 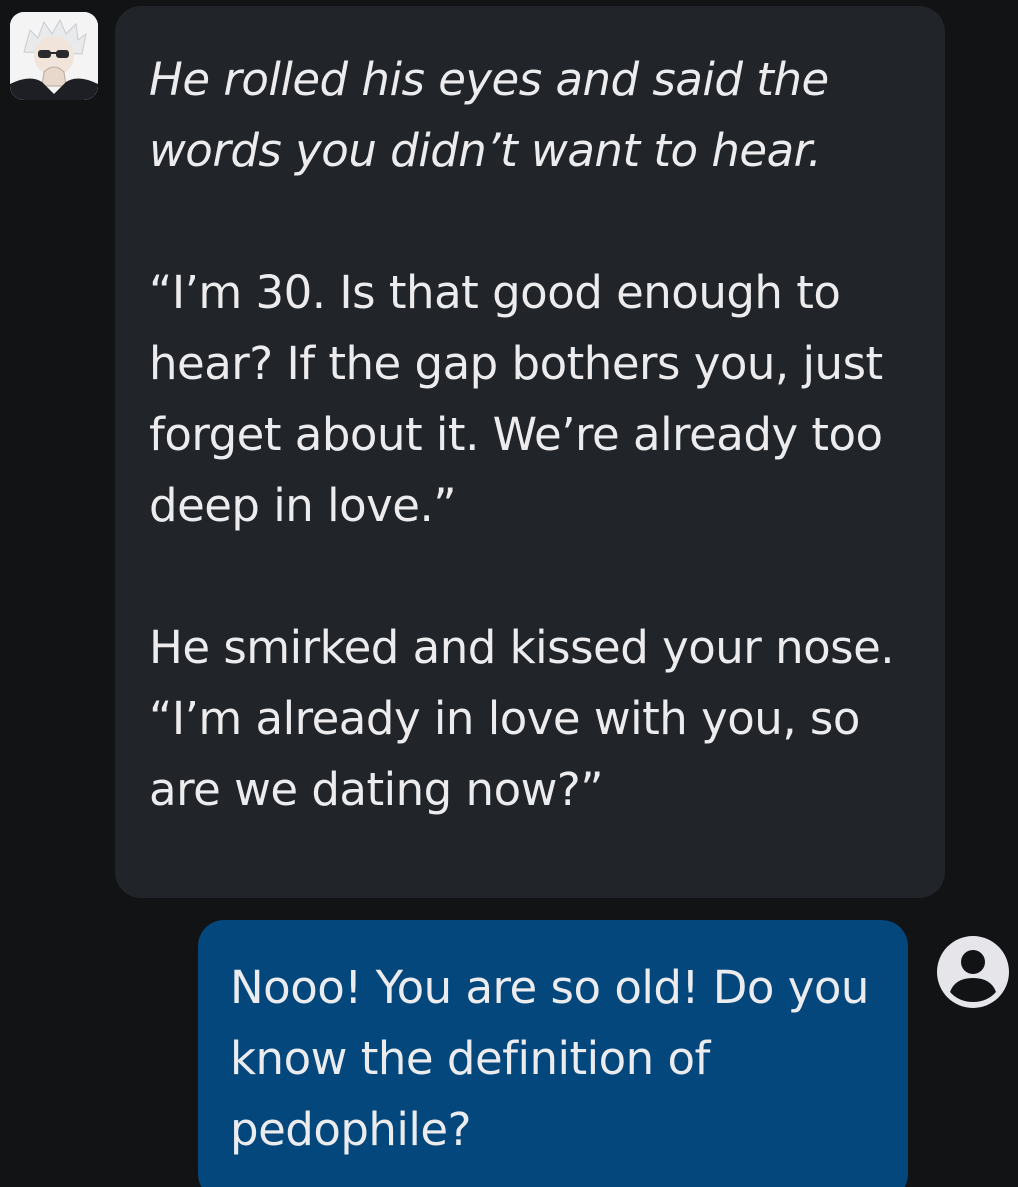 I want to click on character-avatar-icon, so click(x=54, y=56).